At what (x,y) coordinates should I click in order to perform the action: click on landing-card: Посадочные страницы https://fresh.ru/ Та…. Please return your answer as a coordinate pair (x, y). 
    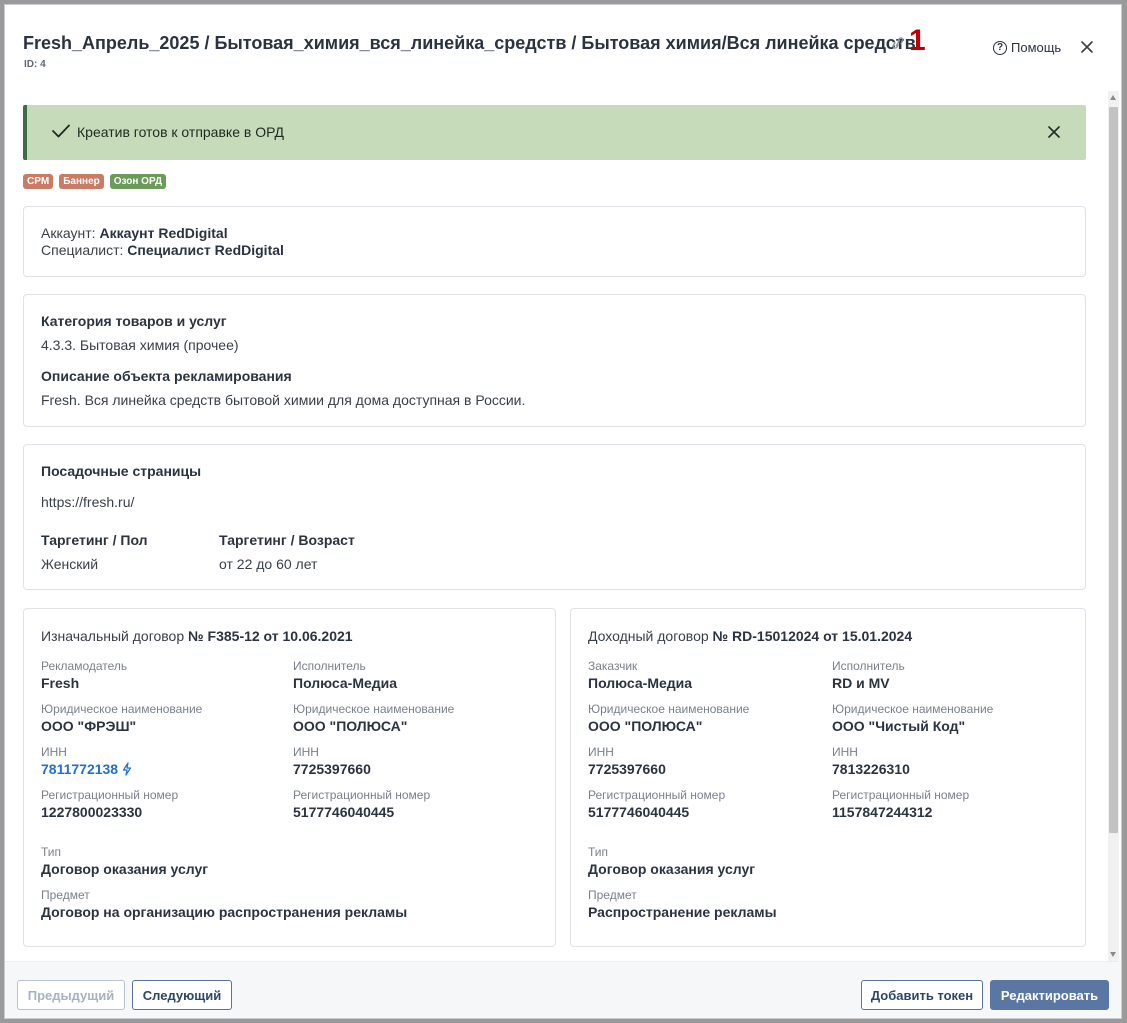
    Looking at the image, I should click on (554, 517).